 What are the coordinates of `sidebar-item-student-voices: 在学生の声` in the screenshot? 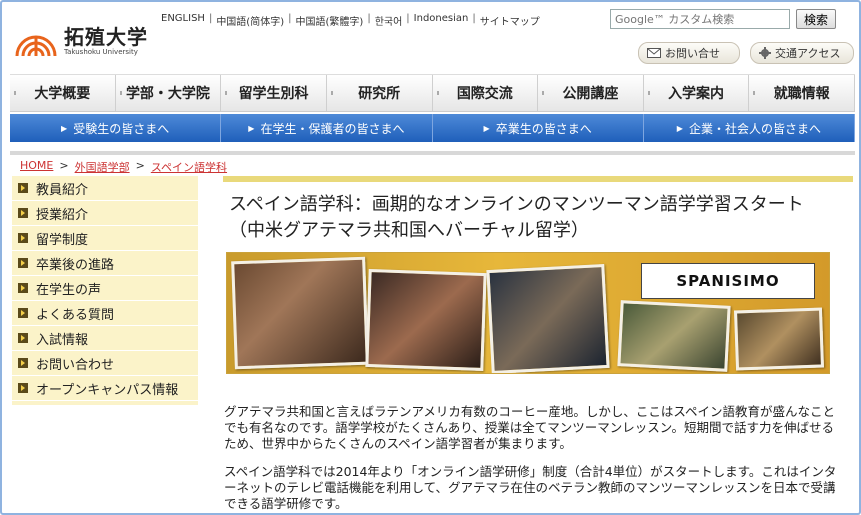 It's located at (105, 288).